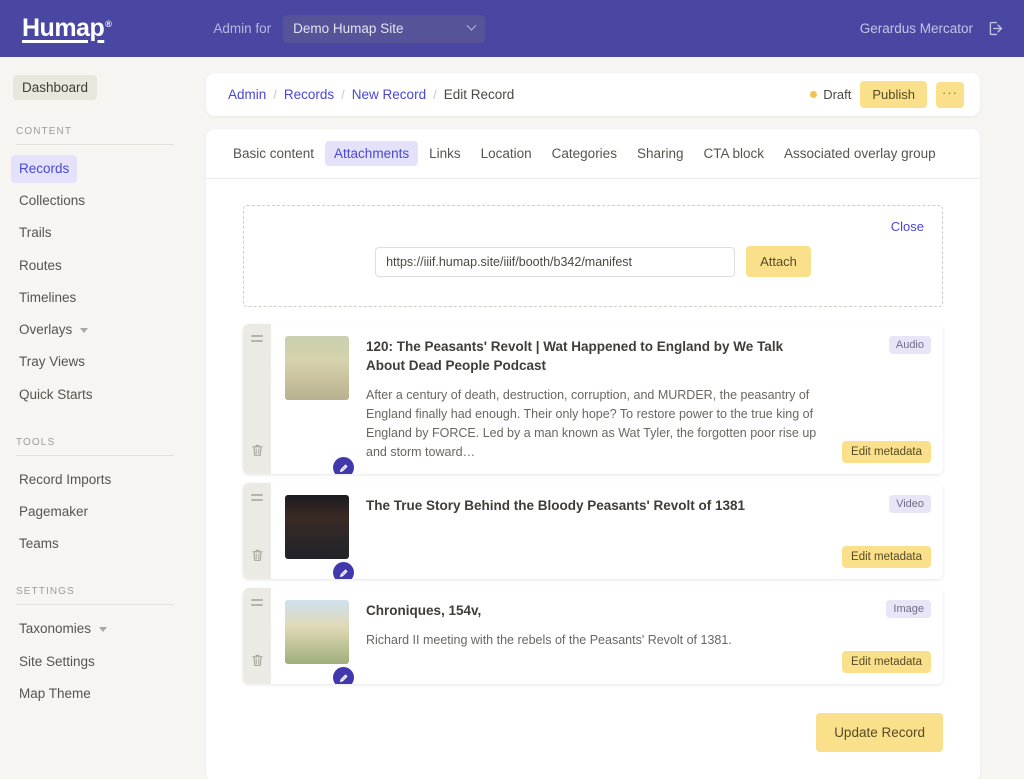 The height and width of the screenshot is (779, 1024). What do you see at coordinates (660, 153) in the screenshot?
I see `tab-sharing: Sharing` at bounding box center [660, 153].